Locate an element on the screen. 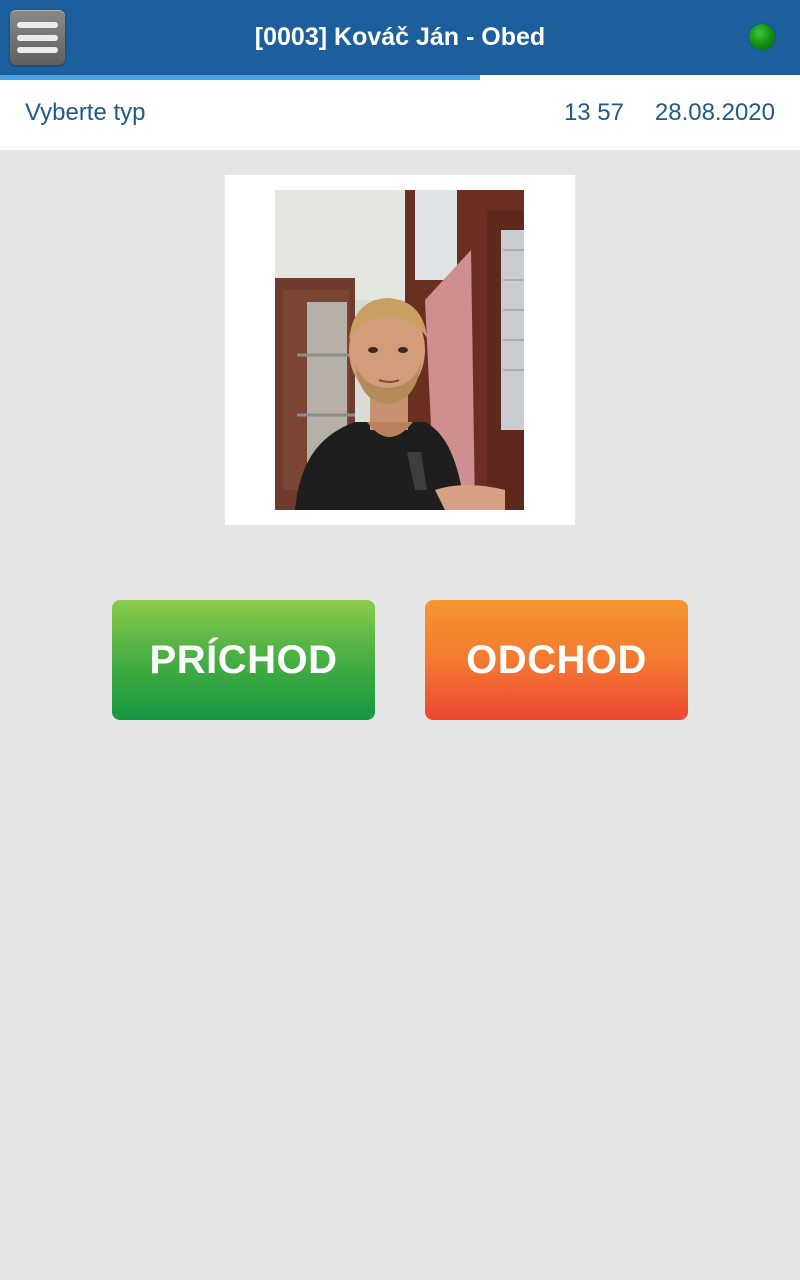 This screenshot has height=1280, width=800. connection-status-icon is located at coordinates (762, 37).